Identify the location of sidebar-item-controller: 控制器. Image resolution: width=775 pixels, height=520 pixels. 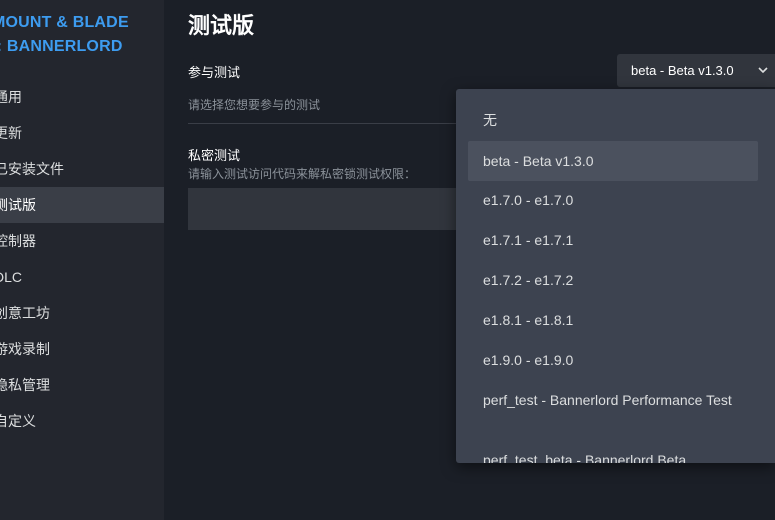
(82, 241).